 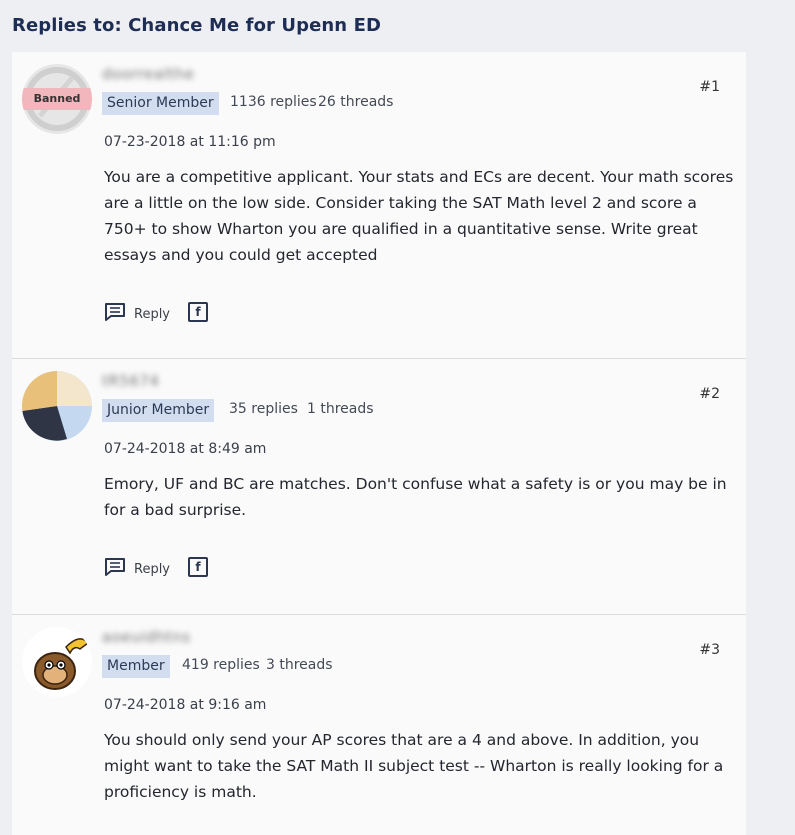 I want to click on username: tR5674, so click(x=130, y=381).